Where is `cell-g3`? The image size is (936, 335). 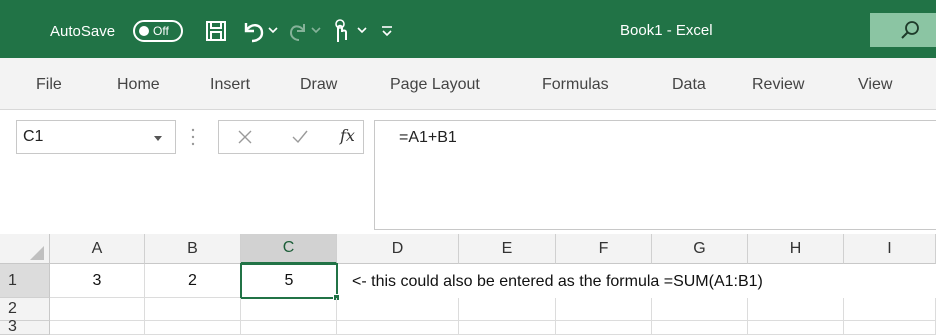 cell-g3 is located at coordinates (700, 328).